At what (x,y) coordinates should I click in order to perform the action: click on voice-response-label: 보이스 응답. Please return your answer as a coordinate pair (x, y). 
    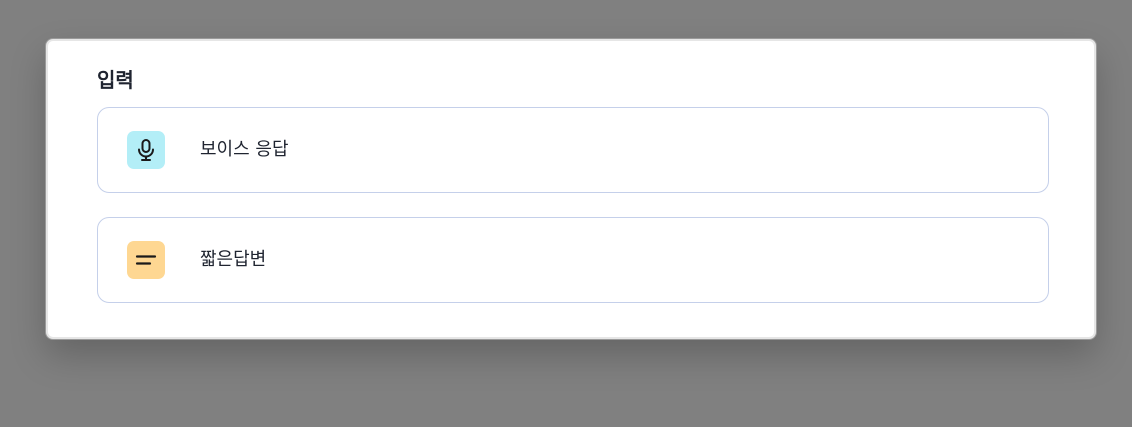
    Looking at the image, I should click on (244, 149).